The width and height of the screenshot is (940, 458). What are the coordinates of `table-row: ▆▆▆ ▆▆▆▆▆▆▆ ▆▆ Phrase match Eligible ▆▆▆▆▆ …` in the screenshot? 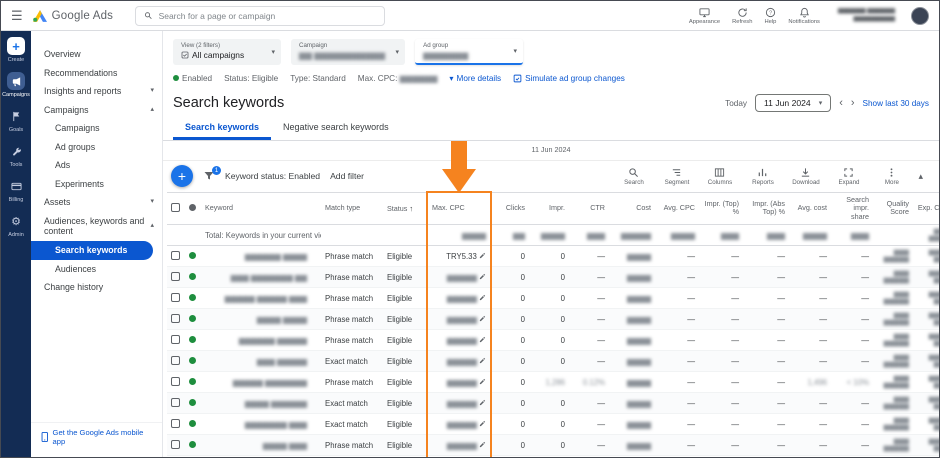 It's located at (553, 277).